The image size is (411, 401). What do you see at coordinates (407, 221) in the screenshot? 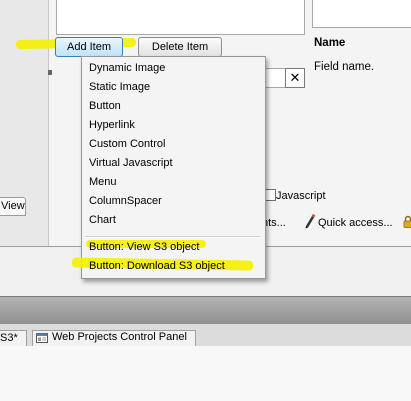
I see `lock-icon` at bounding box center [407, 221].